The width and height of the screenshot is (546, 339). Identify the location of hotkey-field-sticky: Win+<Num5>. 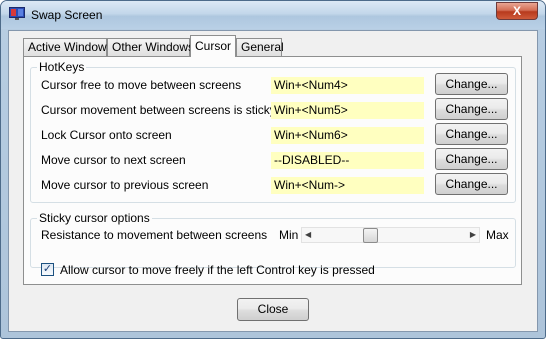
(347, 110).